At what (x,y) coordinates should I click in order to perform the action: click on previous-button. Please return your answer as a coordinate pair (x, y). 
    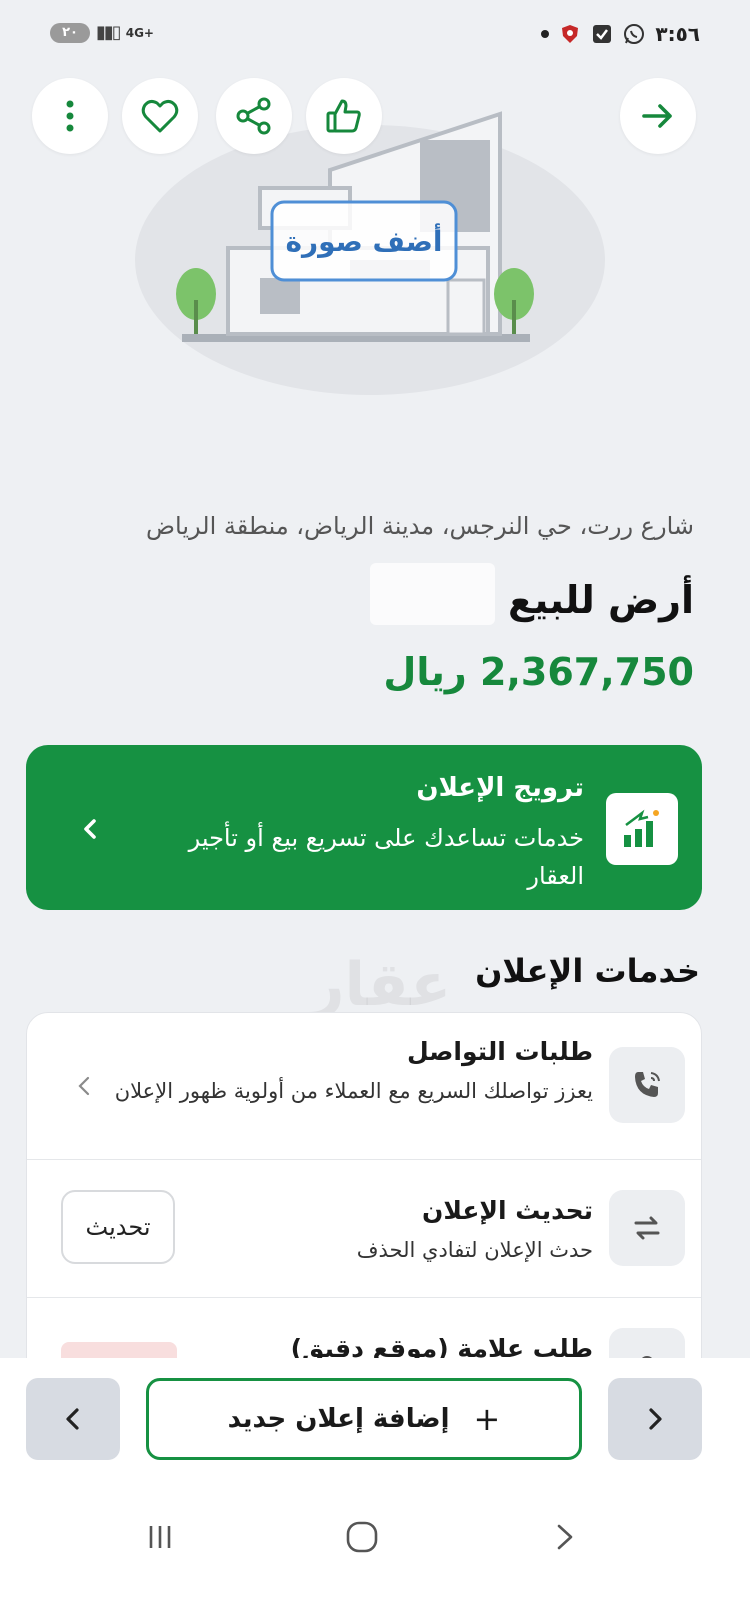
    Looking at the image, I should click on (73, 1419).